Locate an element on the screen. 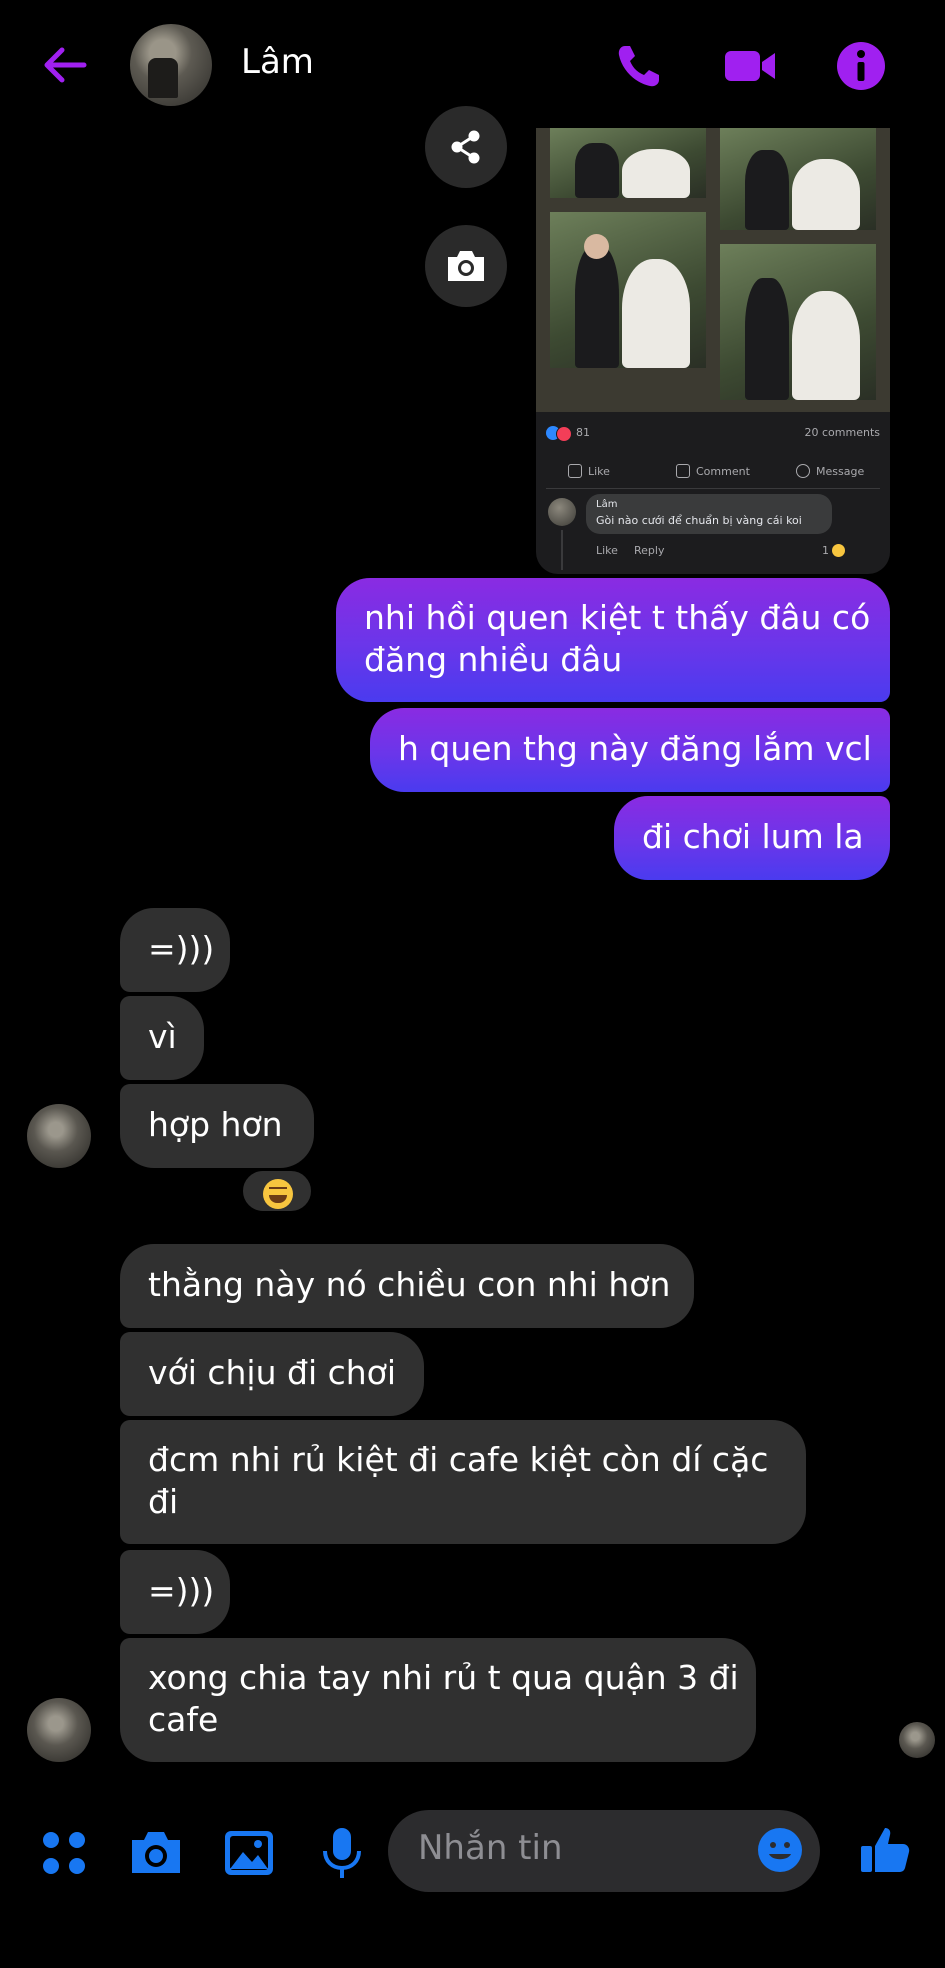 Image resolution: width=945 pixels, height=1968 pixels. message-input-placeholder: Nhắn tin is located at coordinates (490, 1848).